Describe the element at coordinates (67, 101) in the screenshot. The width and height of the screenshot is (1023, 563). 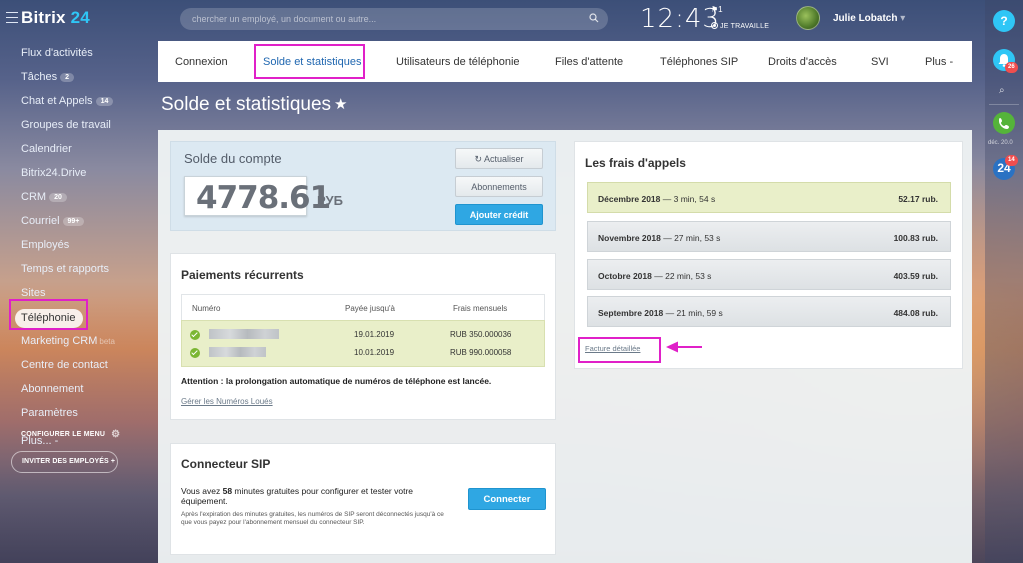
I see `sidebar-item-chat: Chat et Appels 14` at that location.